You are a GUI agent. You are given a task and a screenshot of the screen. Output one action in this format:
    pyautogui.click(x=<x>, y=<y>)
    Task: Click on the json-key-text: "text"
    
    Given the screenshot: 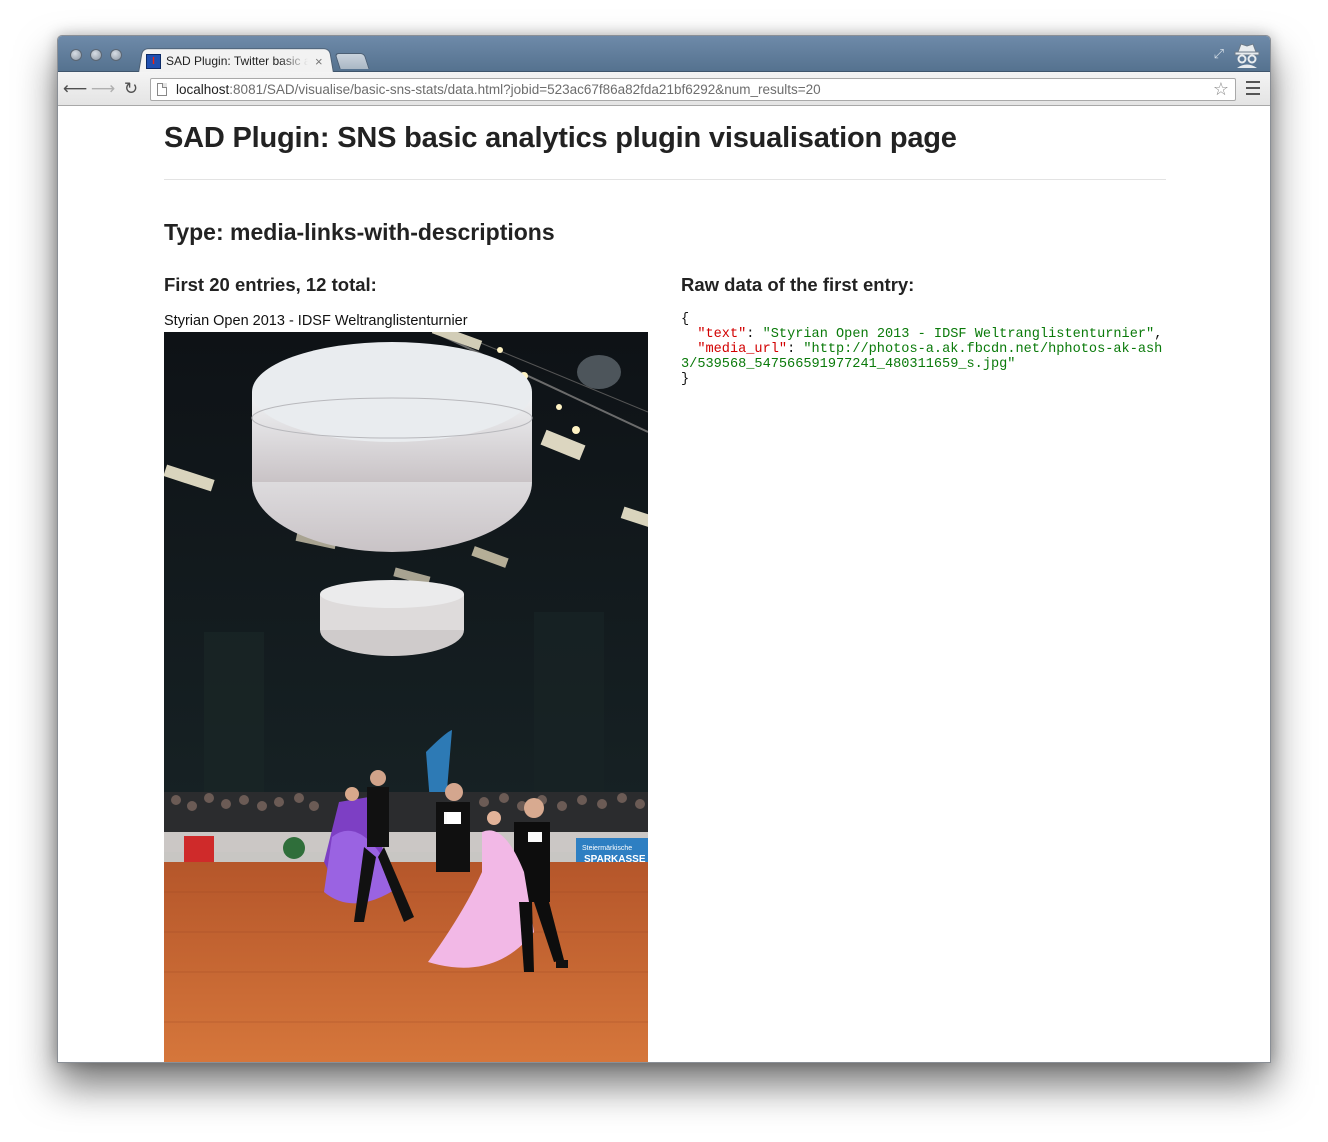 What is the action you would take?
    pyautogui.click(x=722, y=334)
    